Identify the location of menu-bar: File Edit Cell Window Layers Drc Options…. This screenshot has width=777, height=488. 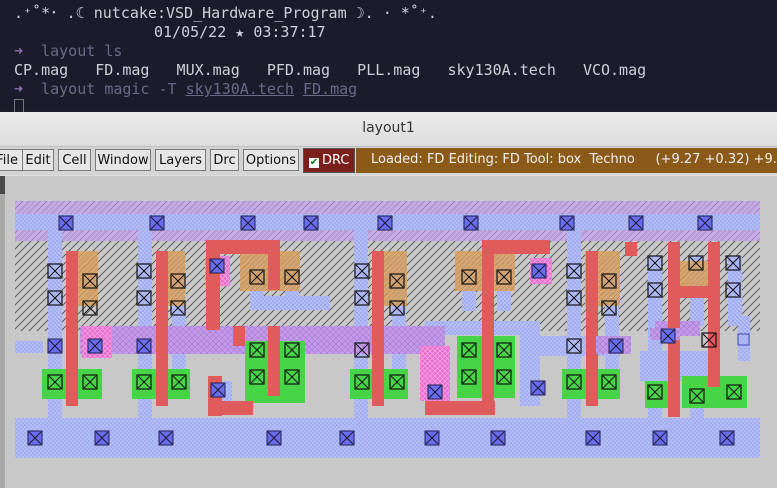
(388, 161).